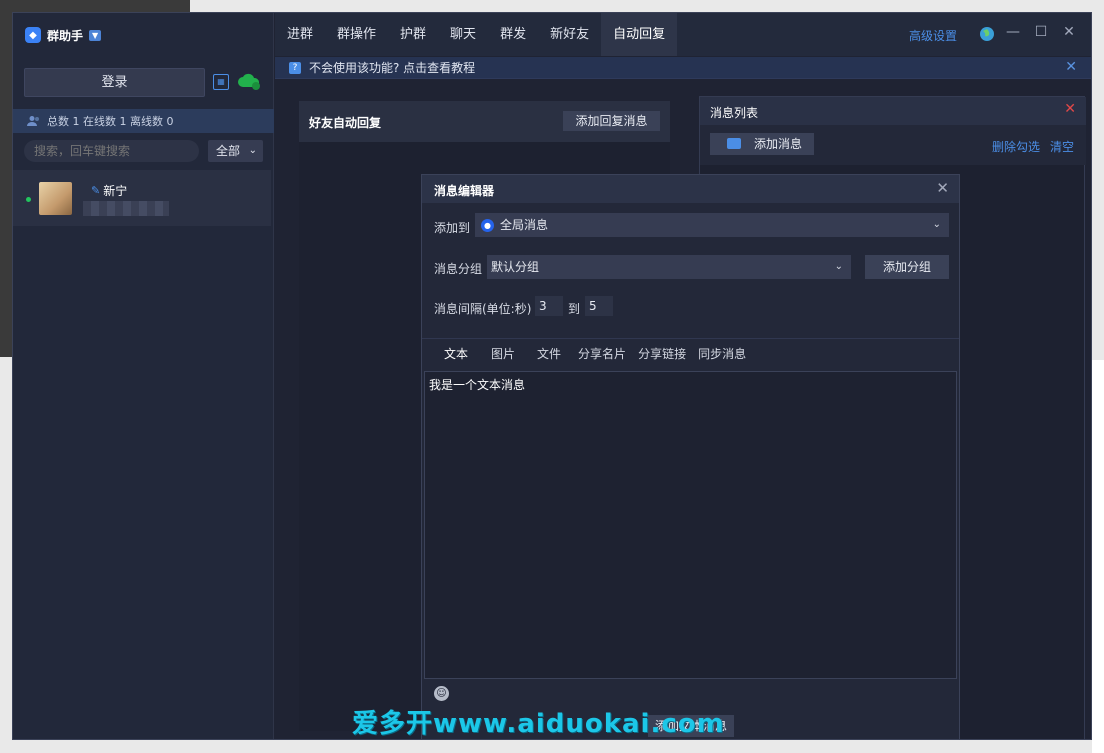 The height and width of the screenshot is (753, 1104). I want to click on message-editor-header: 消息编辑器 ✕, so click(690, 189).